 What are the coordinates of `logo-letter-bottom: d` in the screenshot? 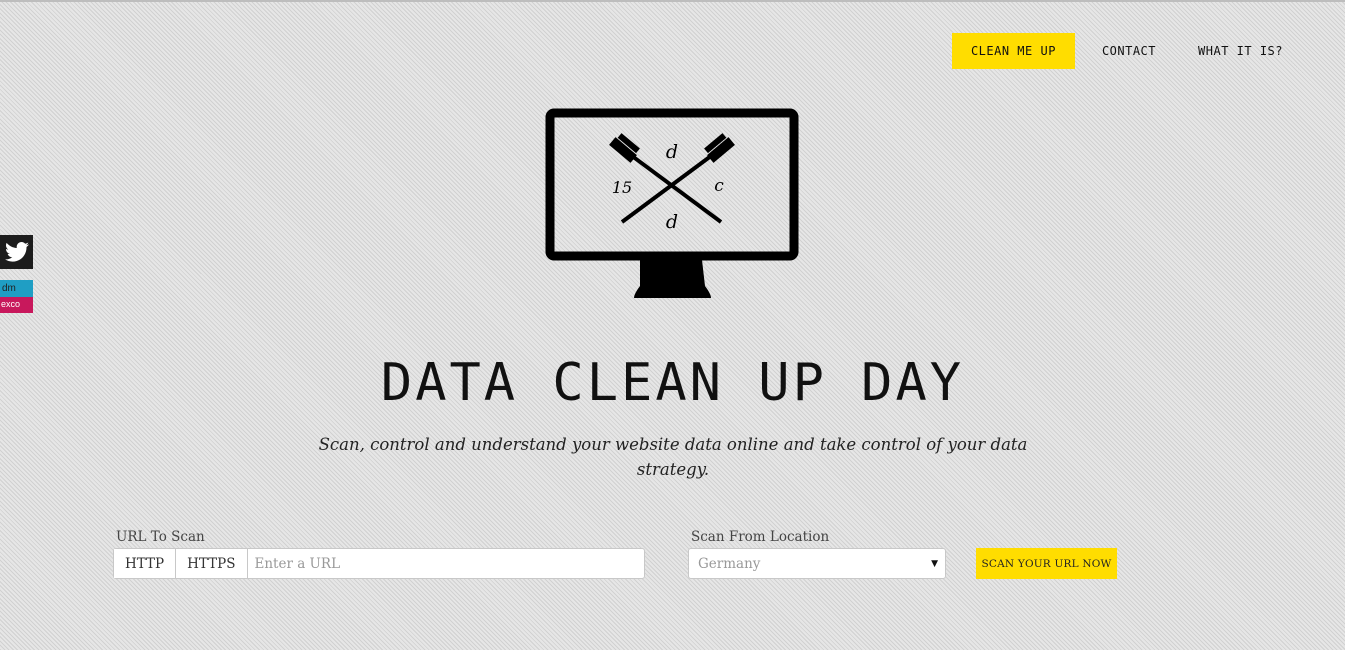 It's located at (672, 222).